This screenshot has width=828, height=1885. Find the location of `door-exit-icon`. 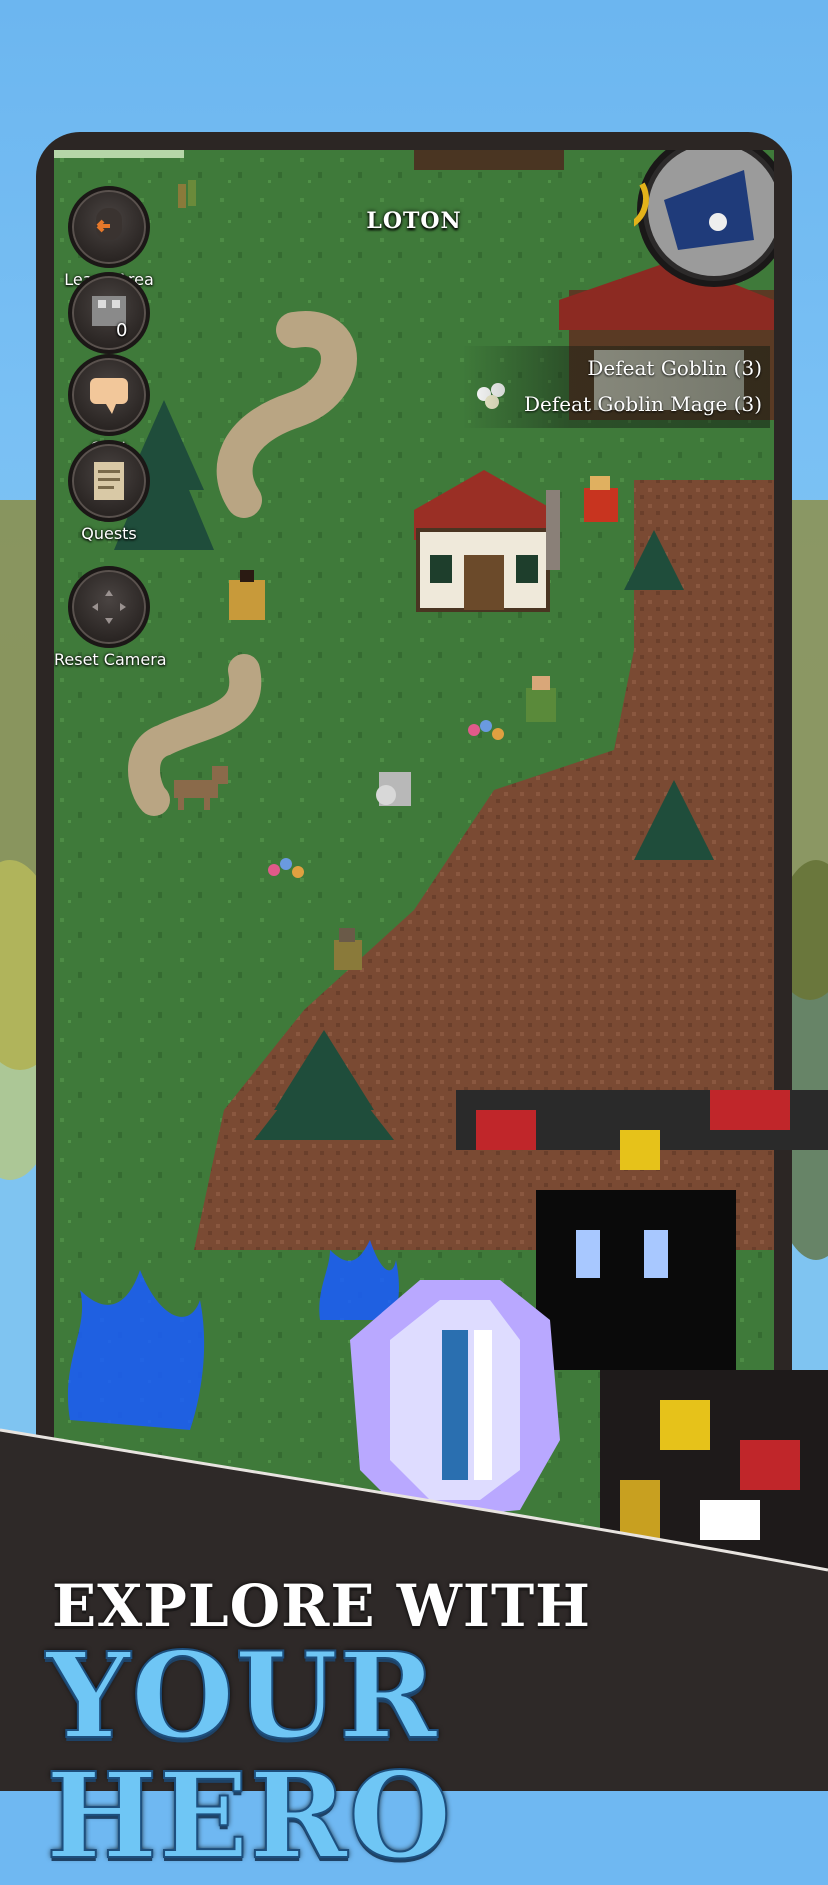

door-exit-icon is located at coordinates (109, 227).